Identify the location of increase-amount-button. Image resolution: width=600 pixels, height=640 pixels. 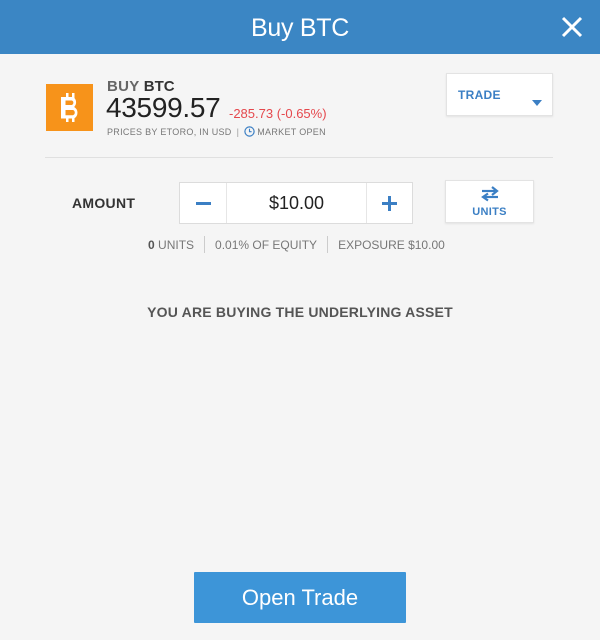
(389, 203).